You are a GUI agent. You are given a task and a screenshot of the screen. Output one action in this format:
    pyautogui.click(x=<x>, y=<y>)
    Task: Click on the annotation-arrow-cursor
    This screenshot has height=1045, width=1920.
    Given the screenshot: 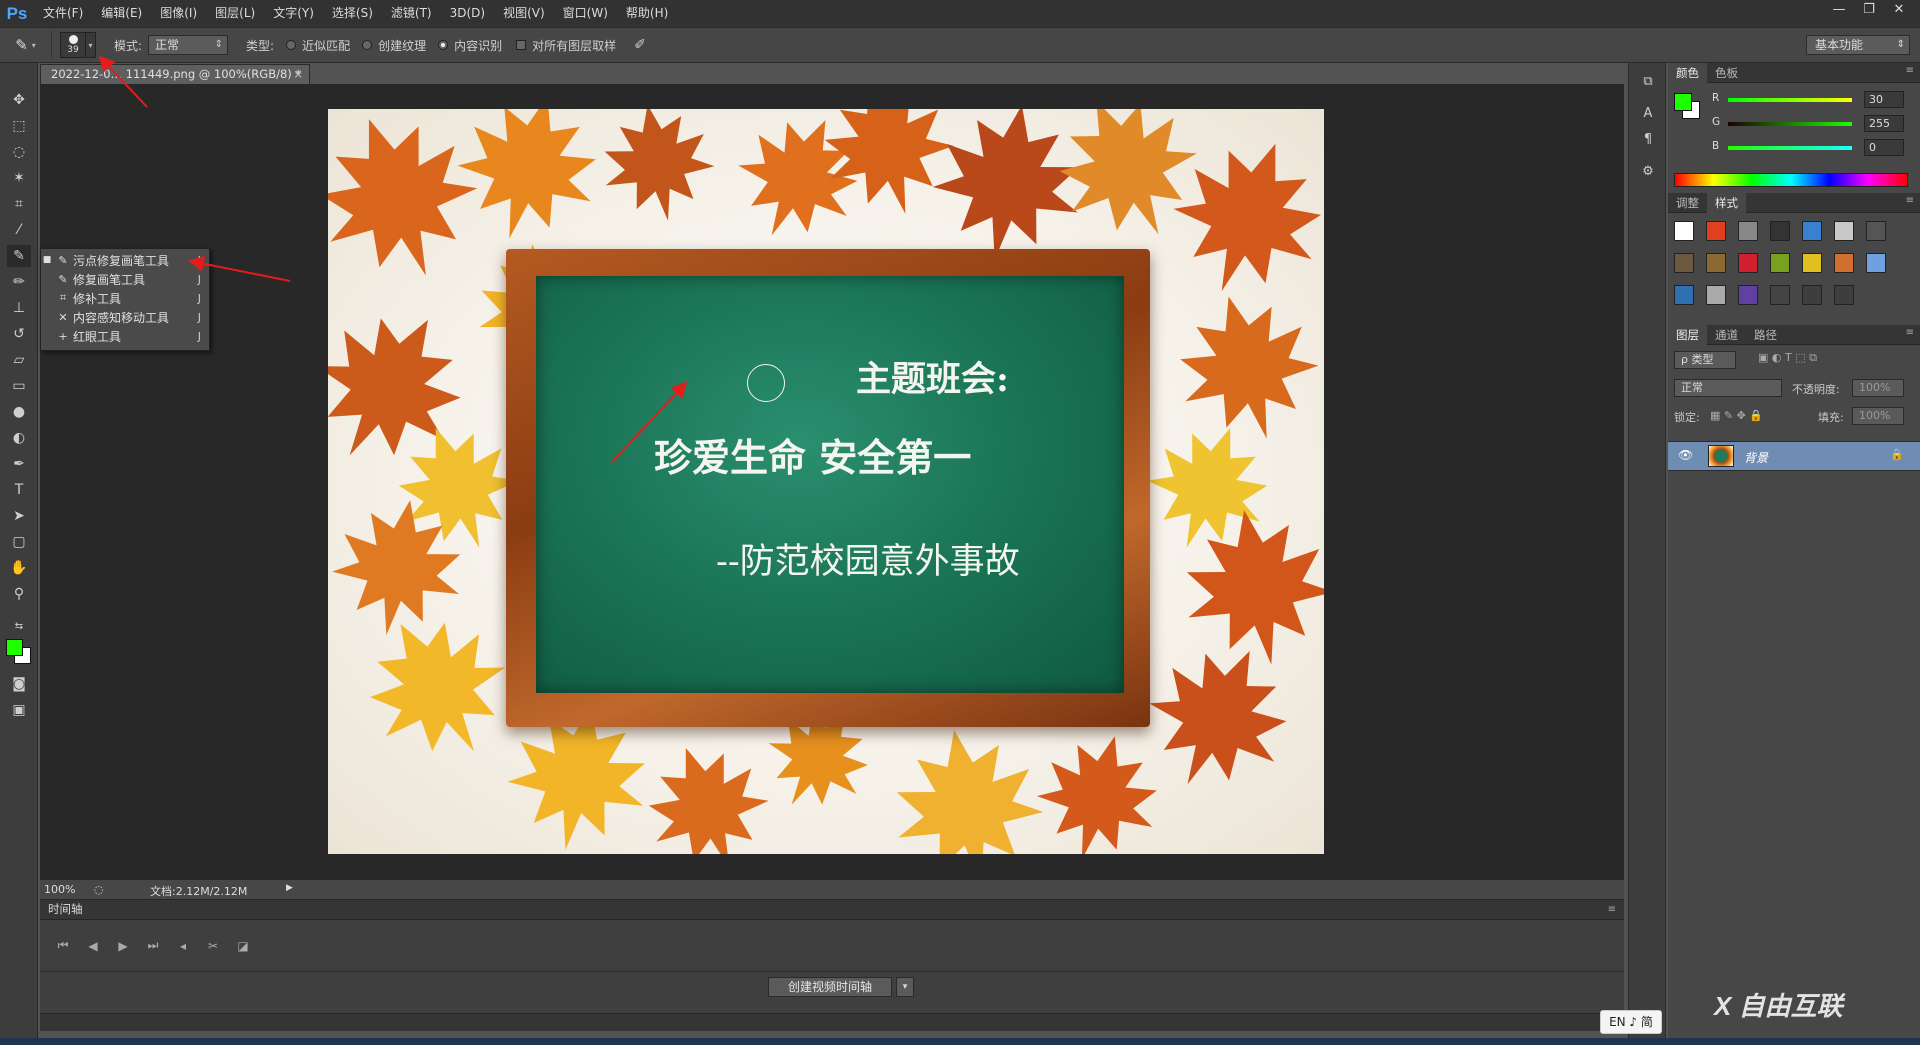 What is the action you would take?
    pyautogui.click(x=649, y=422)
    